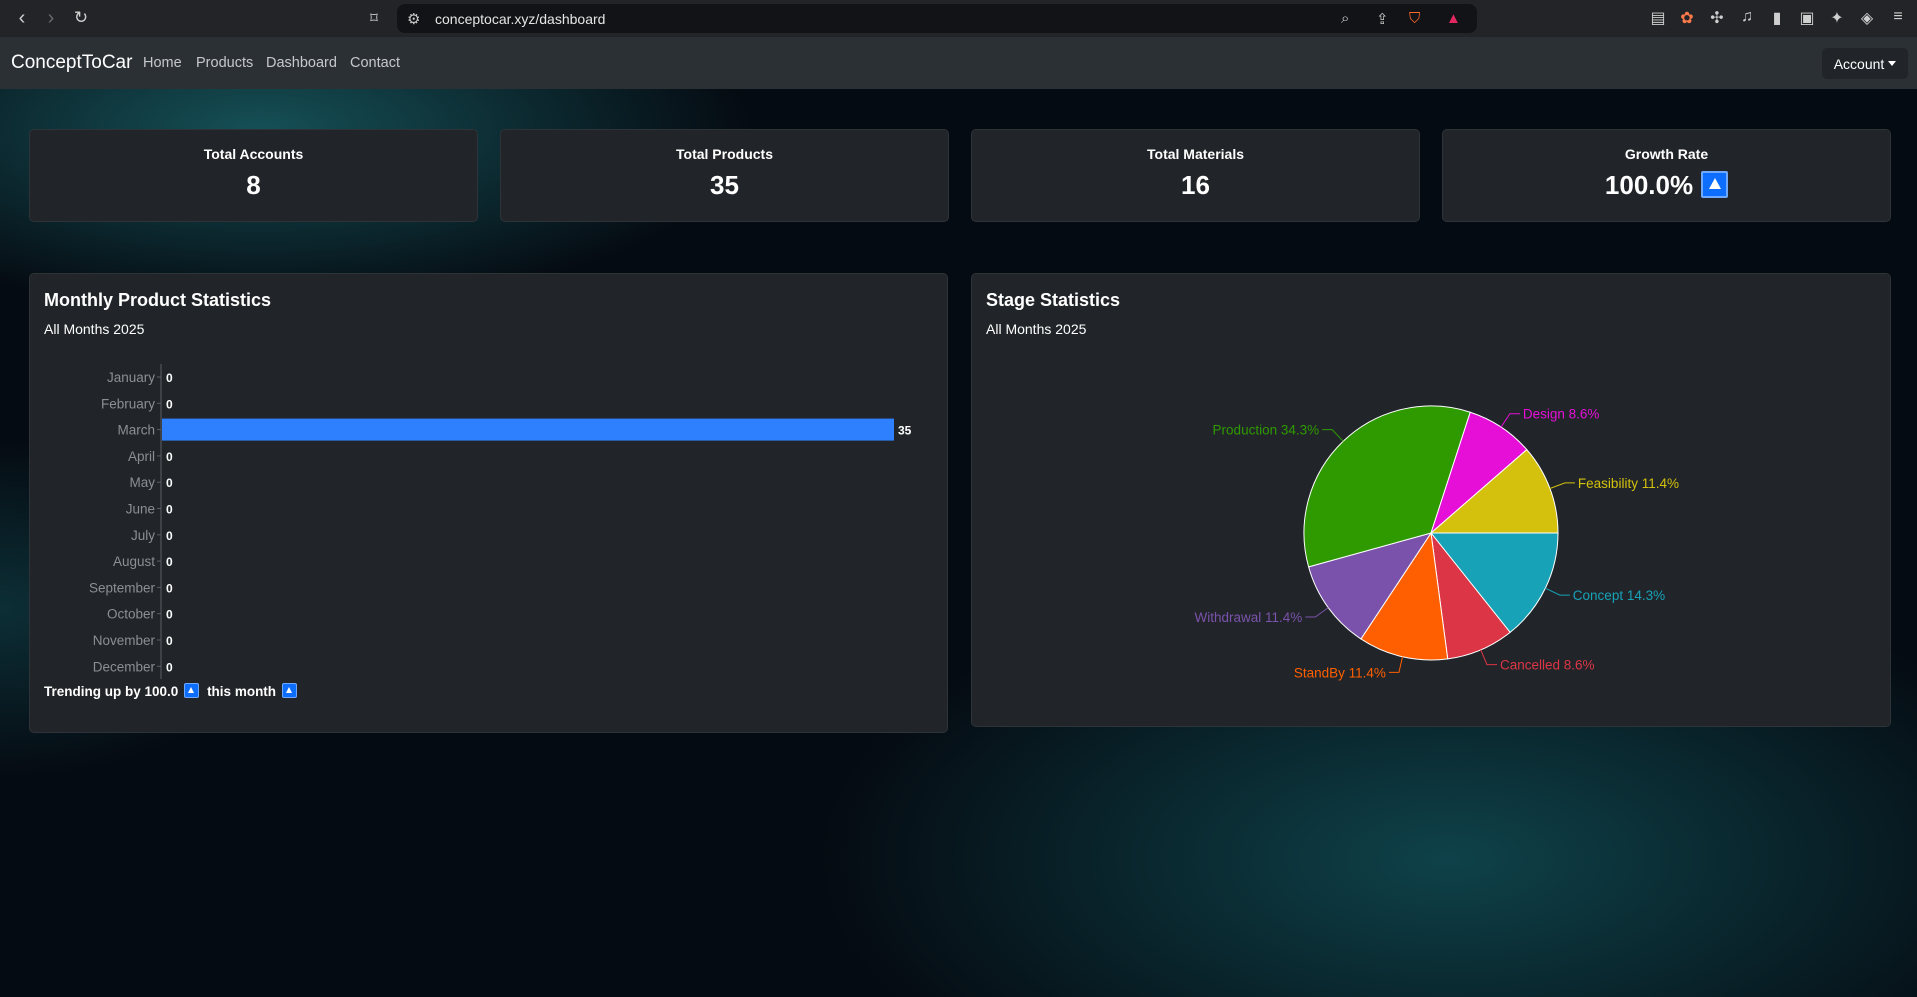  What do you see at coordinates (131, 614) in the screenshot?
I see `y-tick-label: October` at bounding box center [131, 614].